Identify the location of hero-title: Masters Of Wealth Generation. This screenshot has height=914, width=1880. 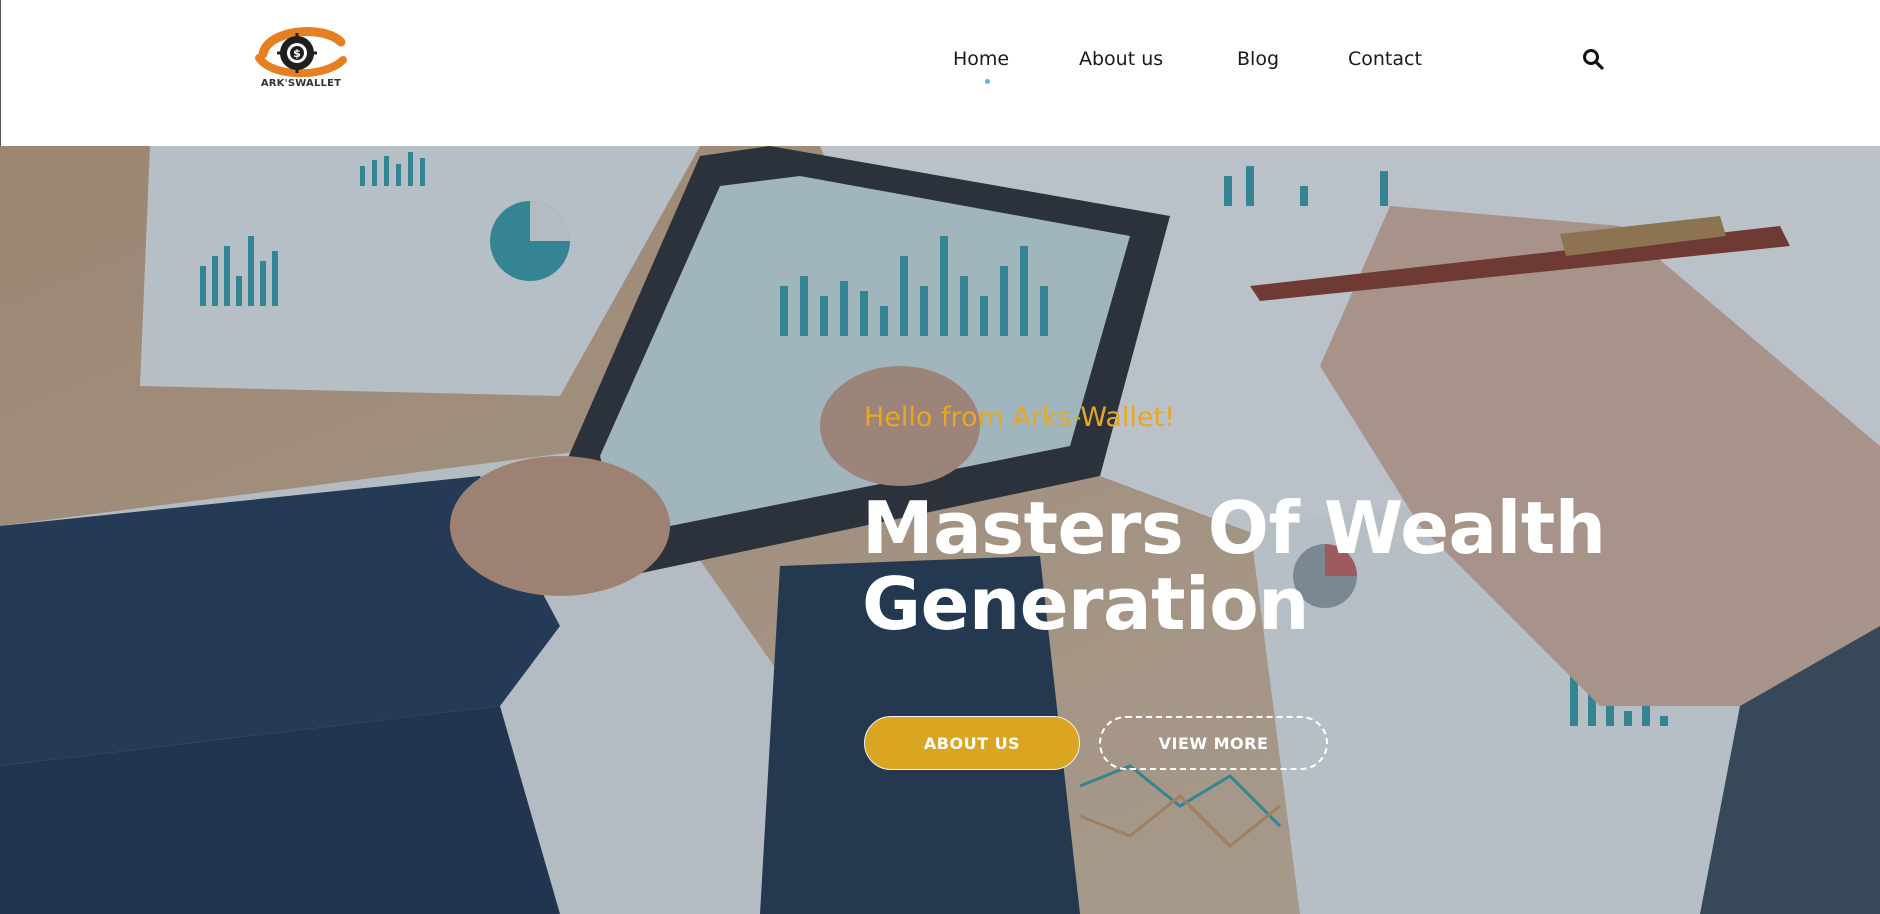
(1262, 566).